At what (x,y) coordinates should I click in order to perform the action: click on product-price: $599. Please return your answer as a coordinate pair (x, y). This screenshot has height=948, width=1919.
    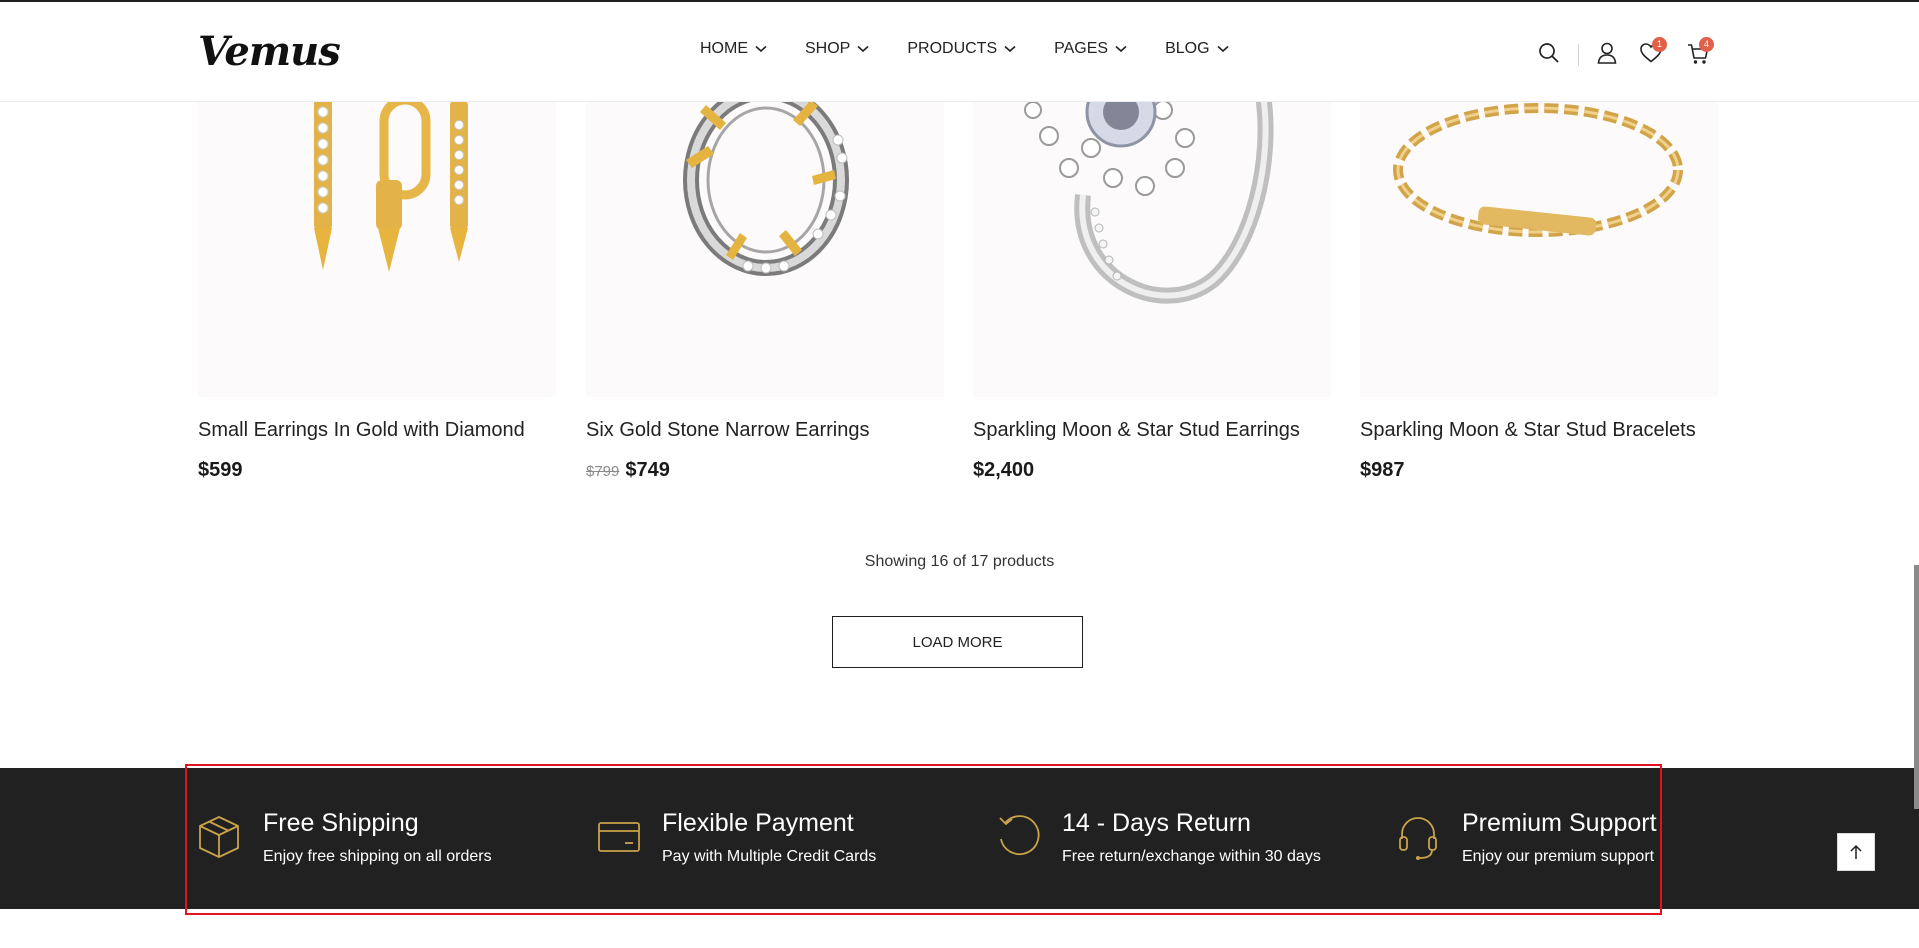
    Looking at the image, I should click on (220, 470).